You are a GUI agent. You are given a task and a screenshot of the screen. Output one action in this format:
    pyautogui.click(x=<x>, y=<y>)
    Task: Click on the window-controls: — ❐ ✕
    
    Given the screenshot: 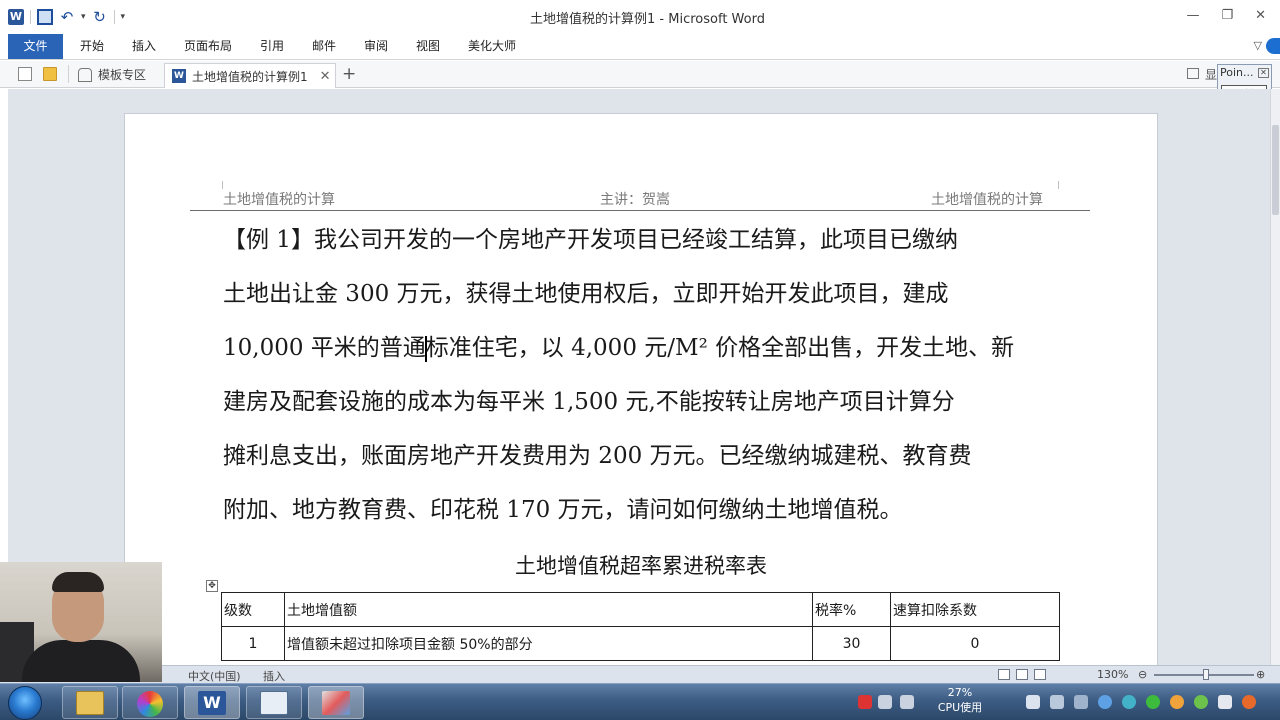 What is the action you would take?
    pyautogui.click(x=1226, y=15)
    